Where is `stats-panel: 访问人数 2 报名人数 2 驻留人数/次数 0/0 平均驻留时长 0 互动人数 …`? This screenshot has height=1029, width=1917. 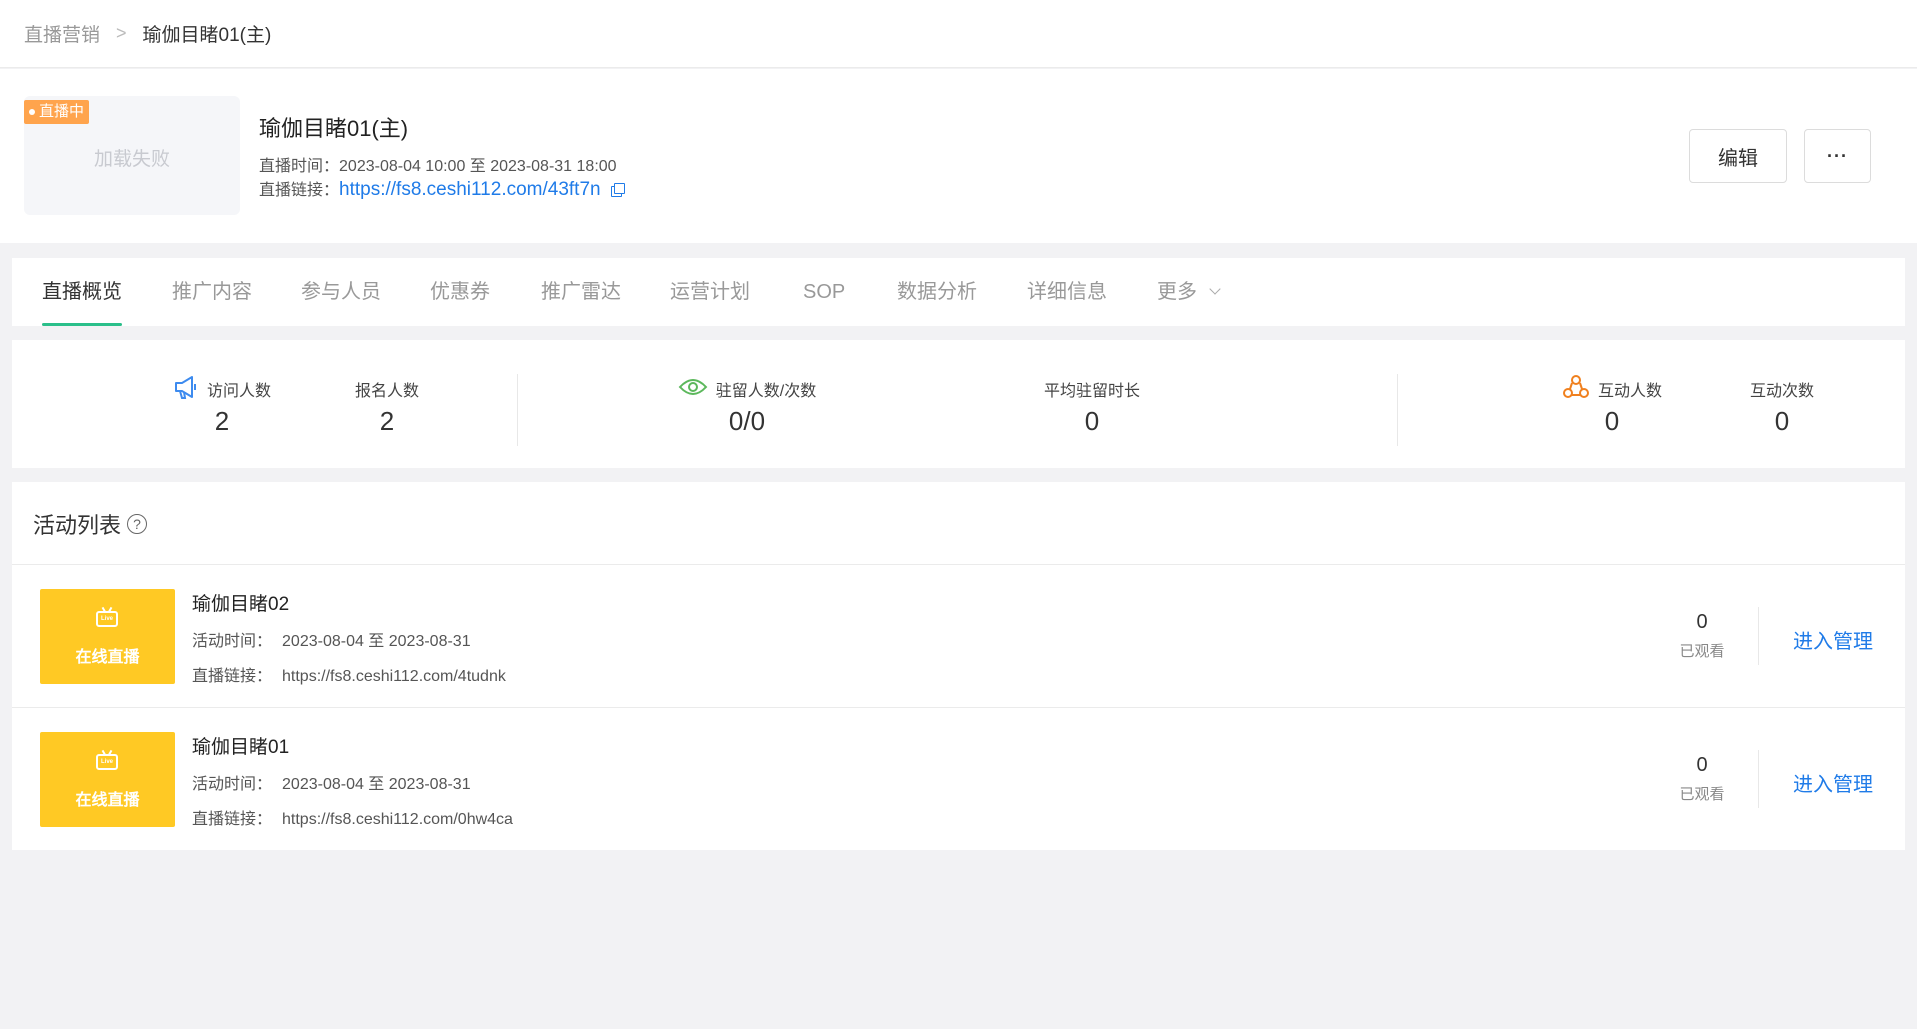 stats-panel: 访问人数 2 报名人数 2 驻留人数/次数 0/0 平均驻留时长 0 互动人数 … is located at coordinates (958, 404).